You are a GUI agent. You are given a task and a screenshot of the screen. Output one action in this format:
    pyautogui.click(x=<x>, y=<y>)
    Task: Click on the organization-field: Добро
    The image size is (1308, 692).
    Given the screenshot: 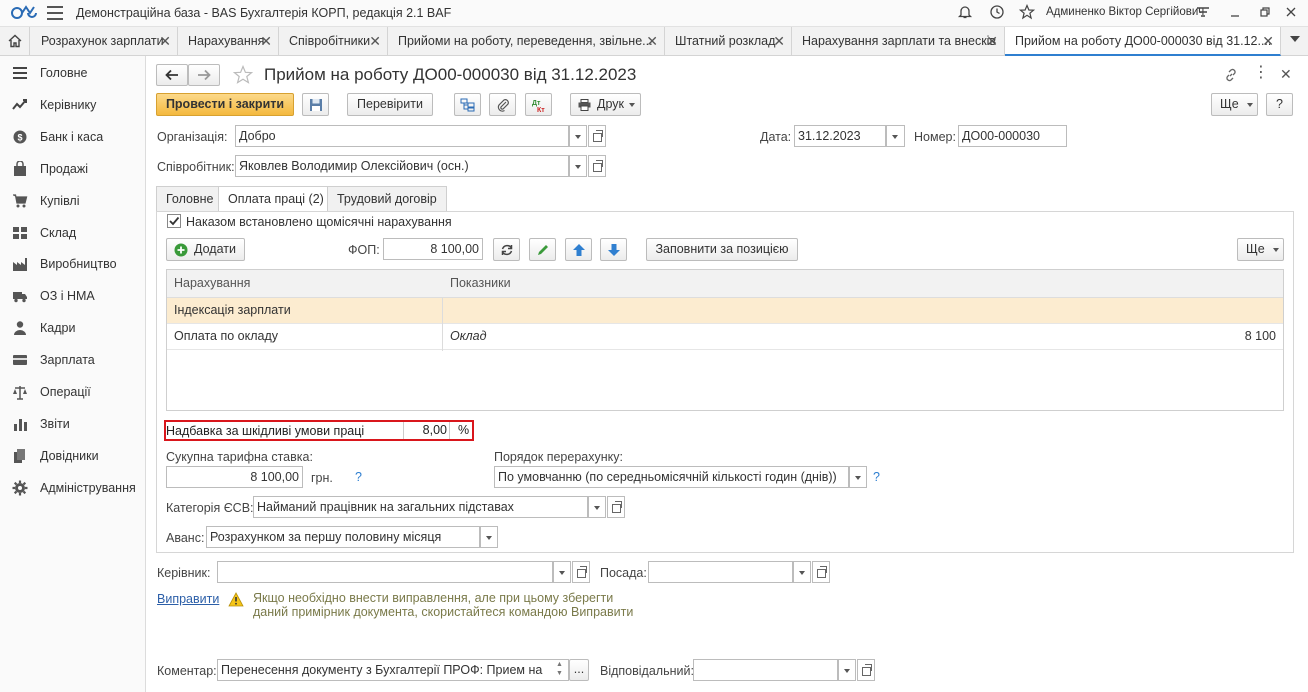 What is the action you would take?
    pyautogui.click(x=402, y=136)
    